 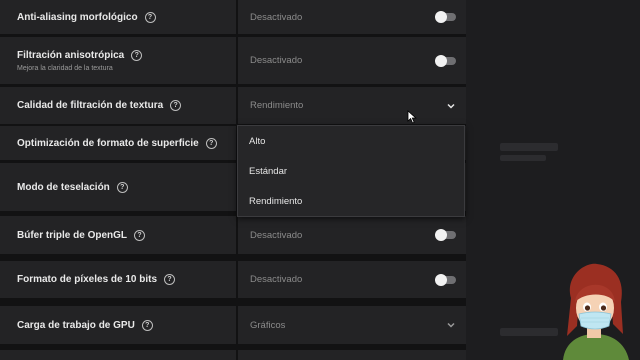 I want to click on dropdown-menu: Alto Estándar Rendimiento, so click(x=351, y=171).